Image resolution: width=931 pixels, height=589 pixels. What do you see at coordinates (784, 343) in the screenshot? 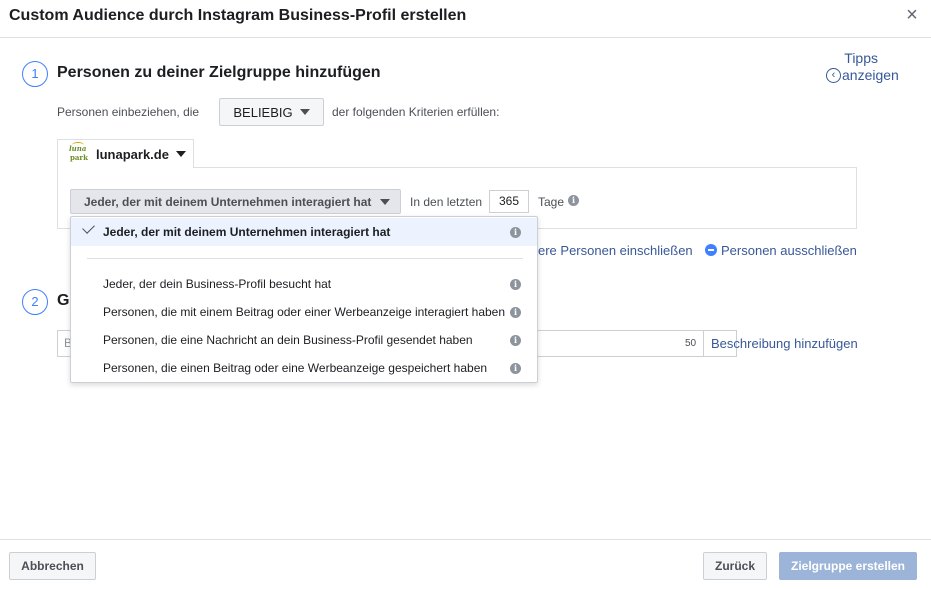
I see `add-description-link: Beschreibung hinzufügen` at bounding box center [784, 343].